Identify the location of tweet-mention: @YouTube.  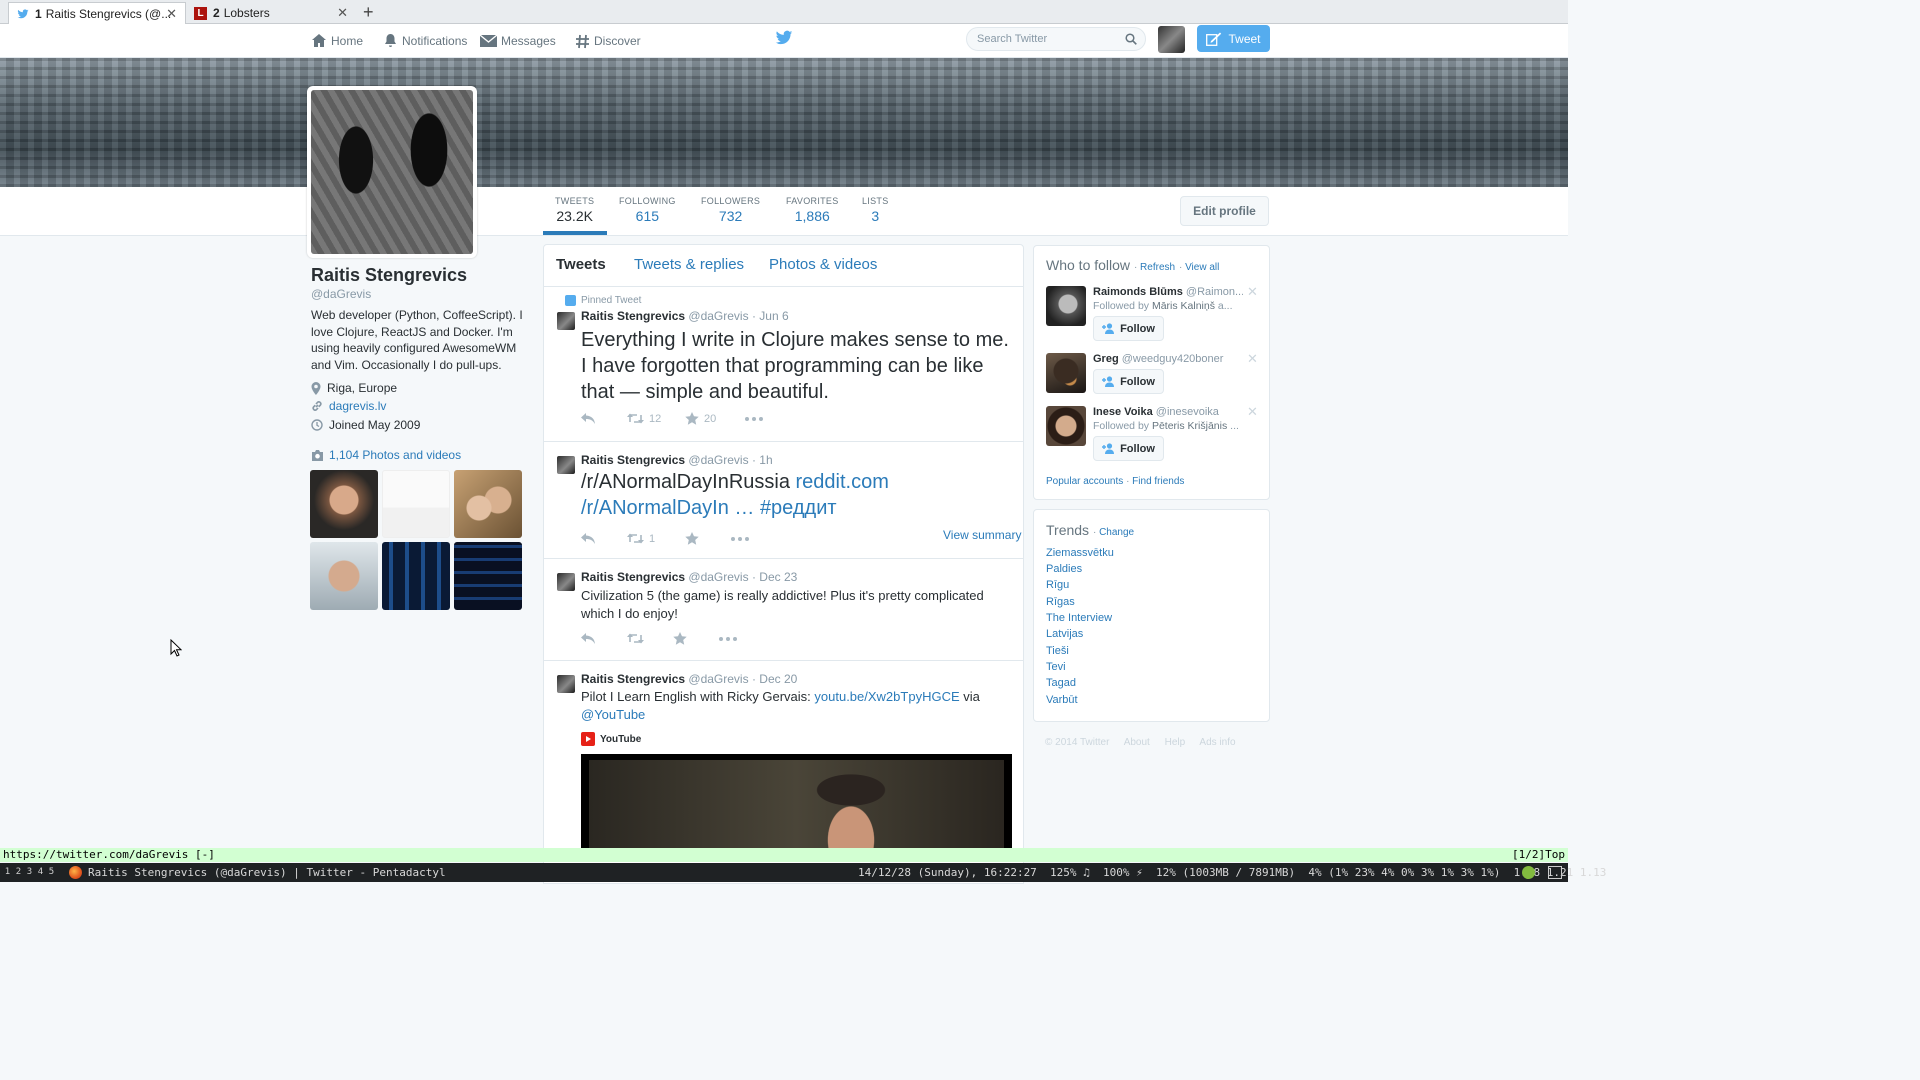
(613, 714).